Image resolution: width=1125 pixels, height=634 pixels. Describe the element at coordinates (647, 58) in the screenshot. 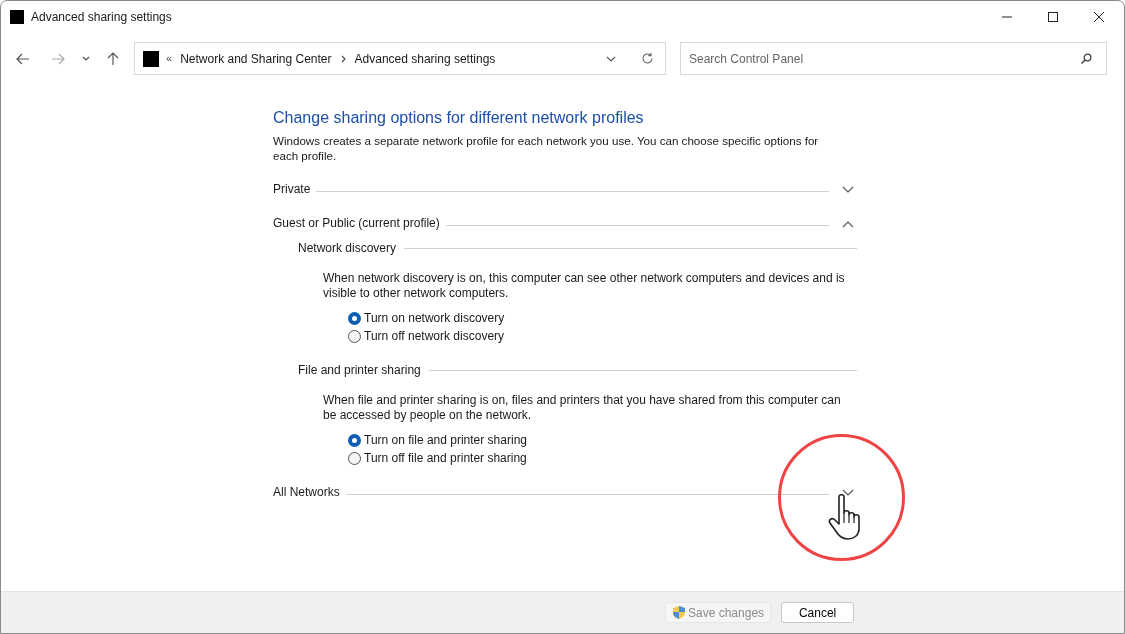

I see `refresh-icon` at that location.